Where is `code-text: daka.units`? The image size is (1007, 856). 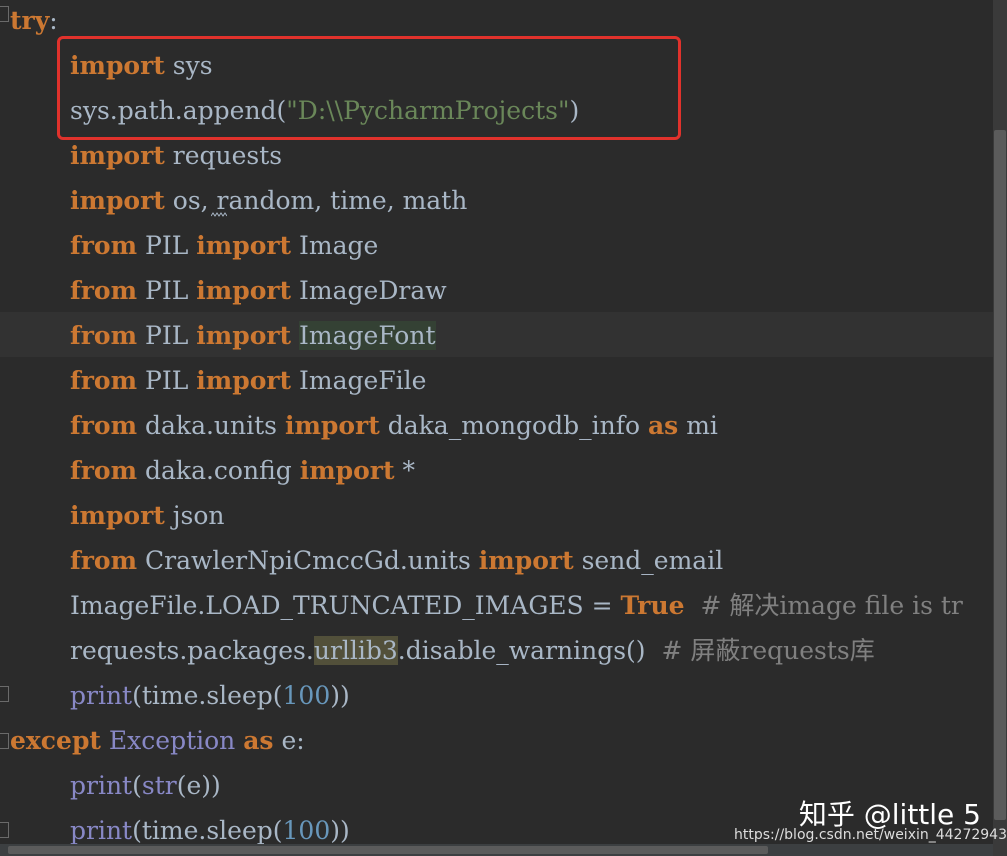
code-text: daka.units is located at coordinates (211, 425).